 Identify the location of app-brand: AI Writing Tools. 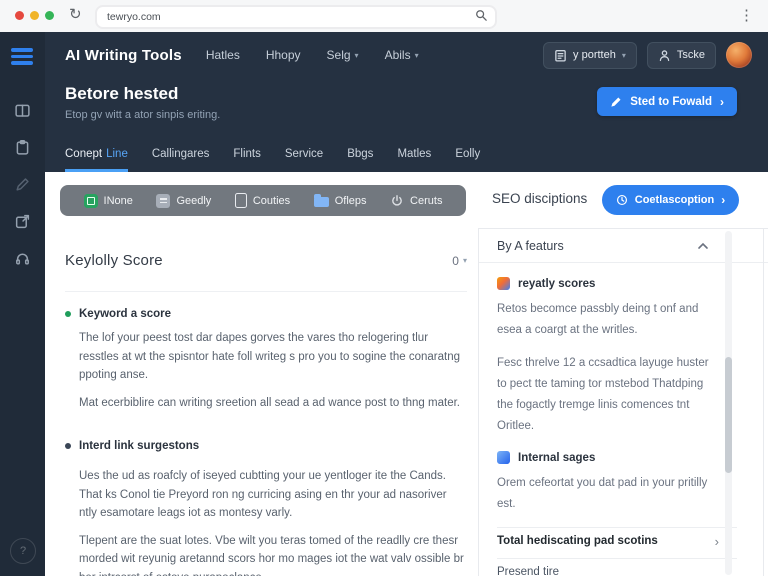
(123, 55).